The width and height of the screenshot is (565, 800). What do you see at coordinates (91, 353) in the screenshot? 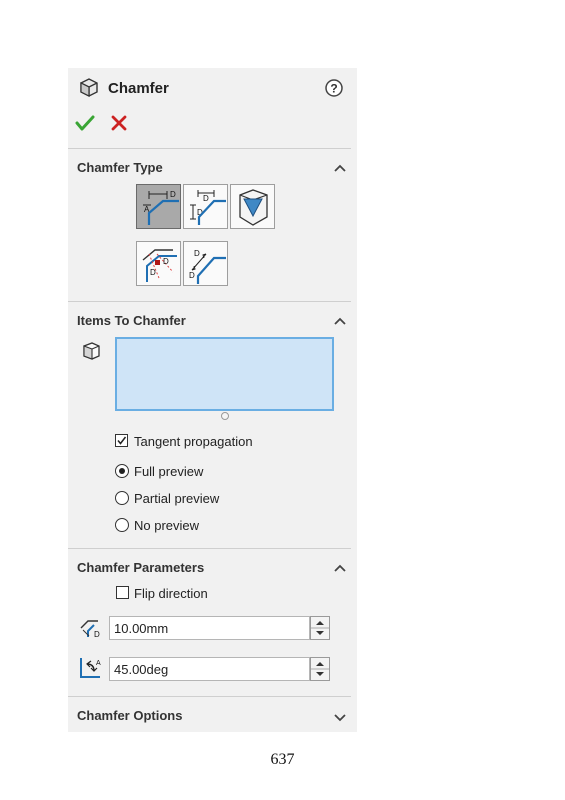
I see `edge-face-selection-icon` at bounding box center [91, 353].